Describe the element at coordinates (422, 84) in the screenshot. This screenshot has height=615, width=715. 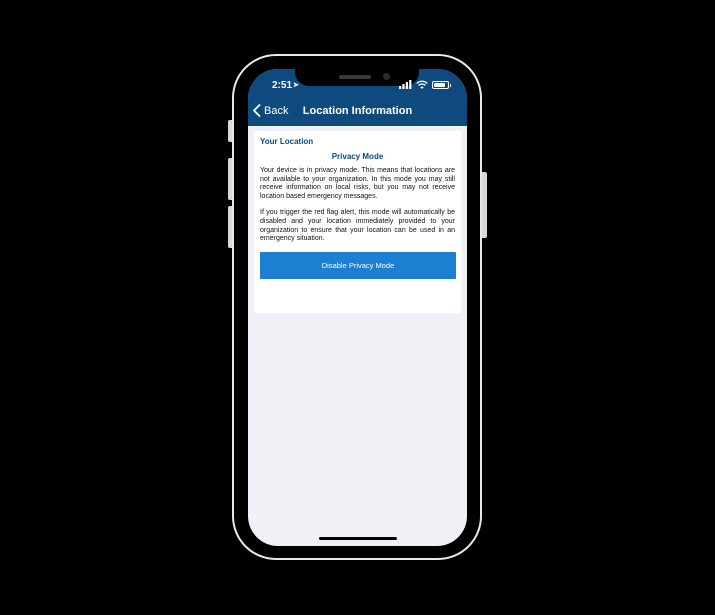
I see `wifi-icon` at that location.